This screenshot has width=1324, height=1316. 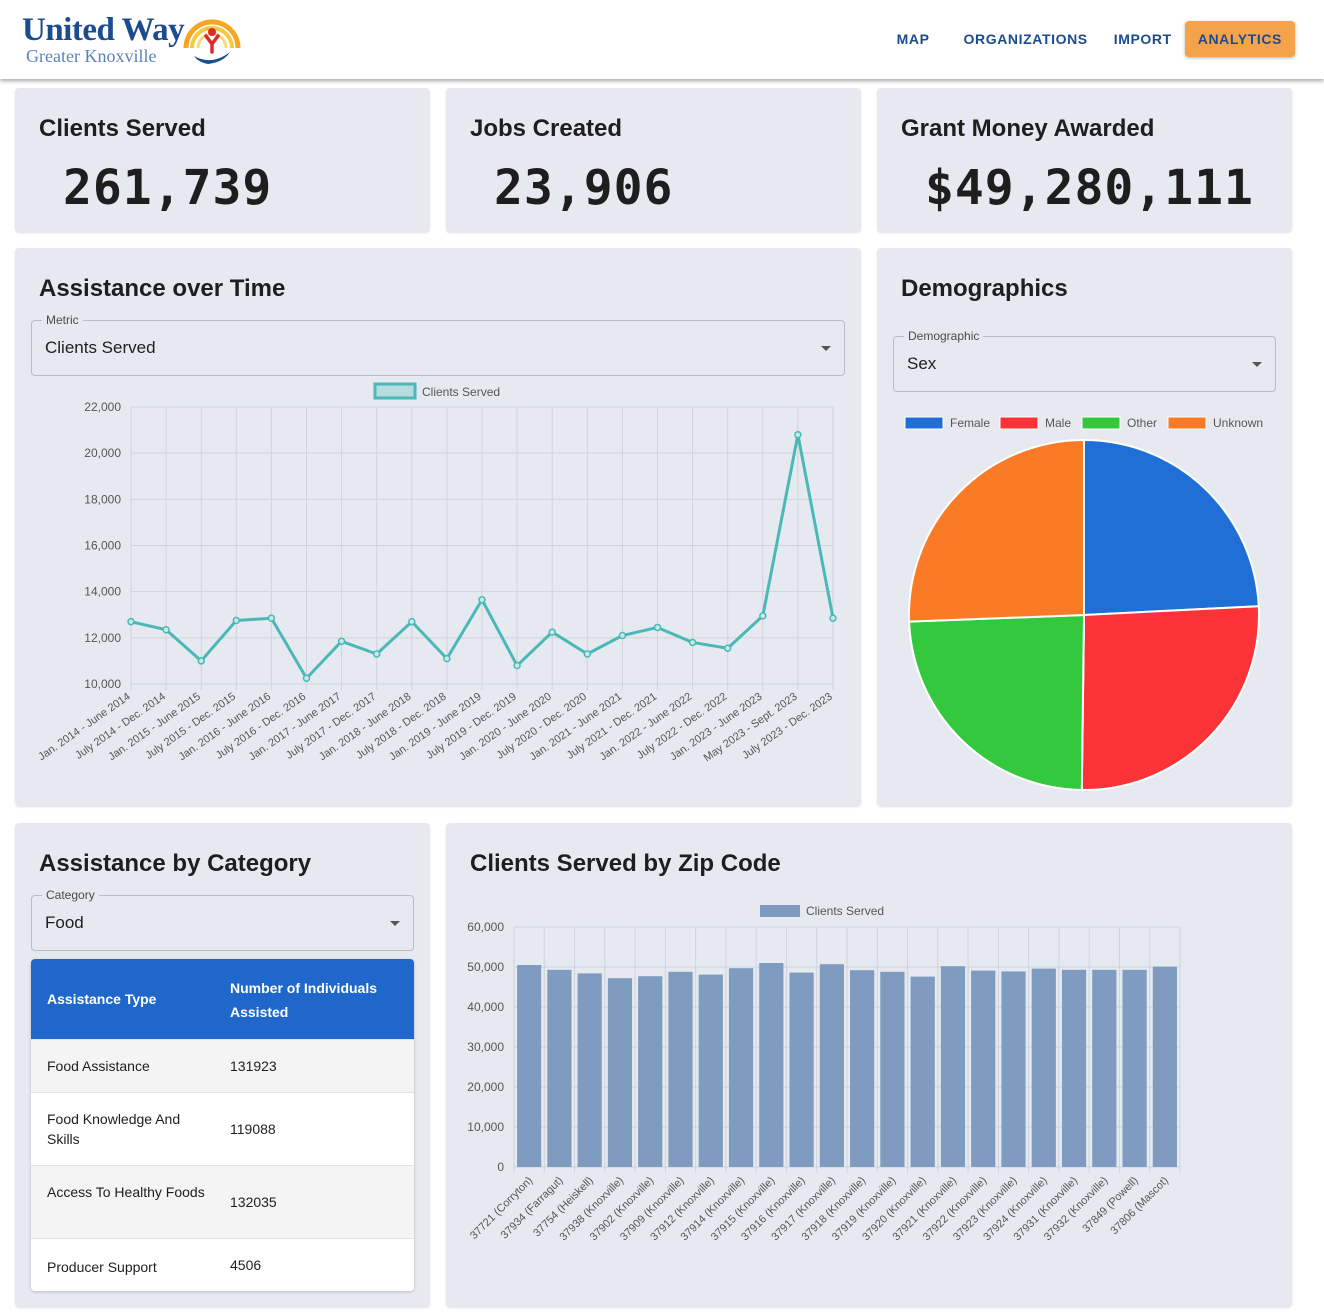 I want to click on table-row: Food Assistance 131923, so click(x=222, y=1065).